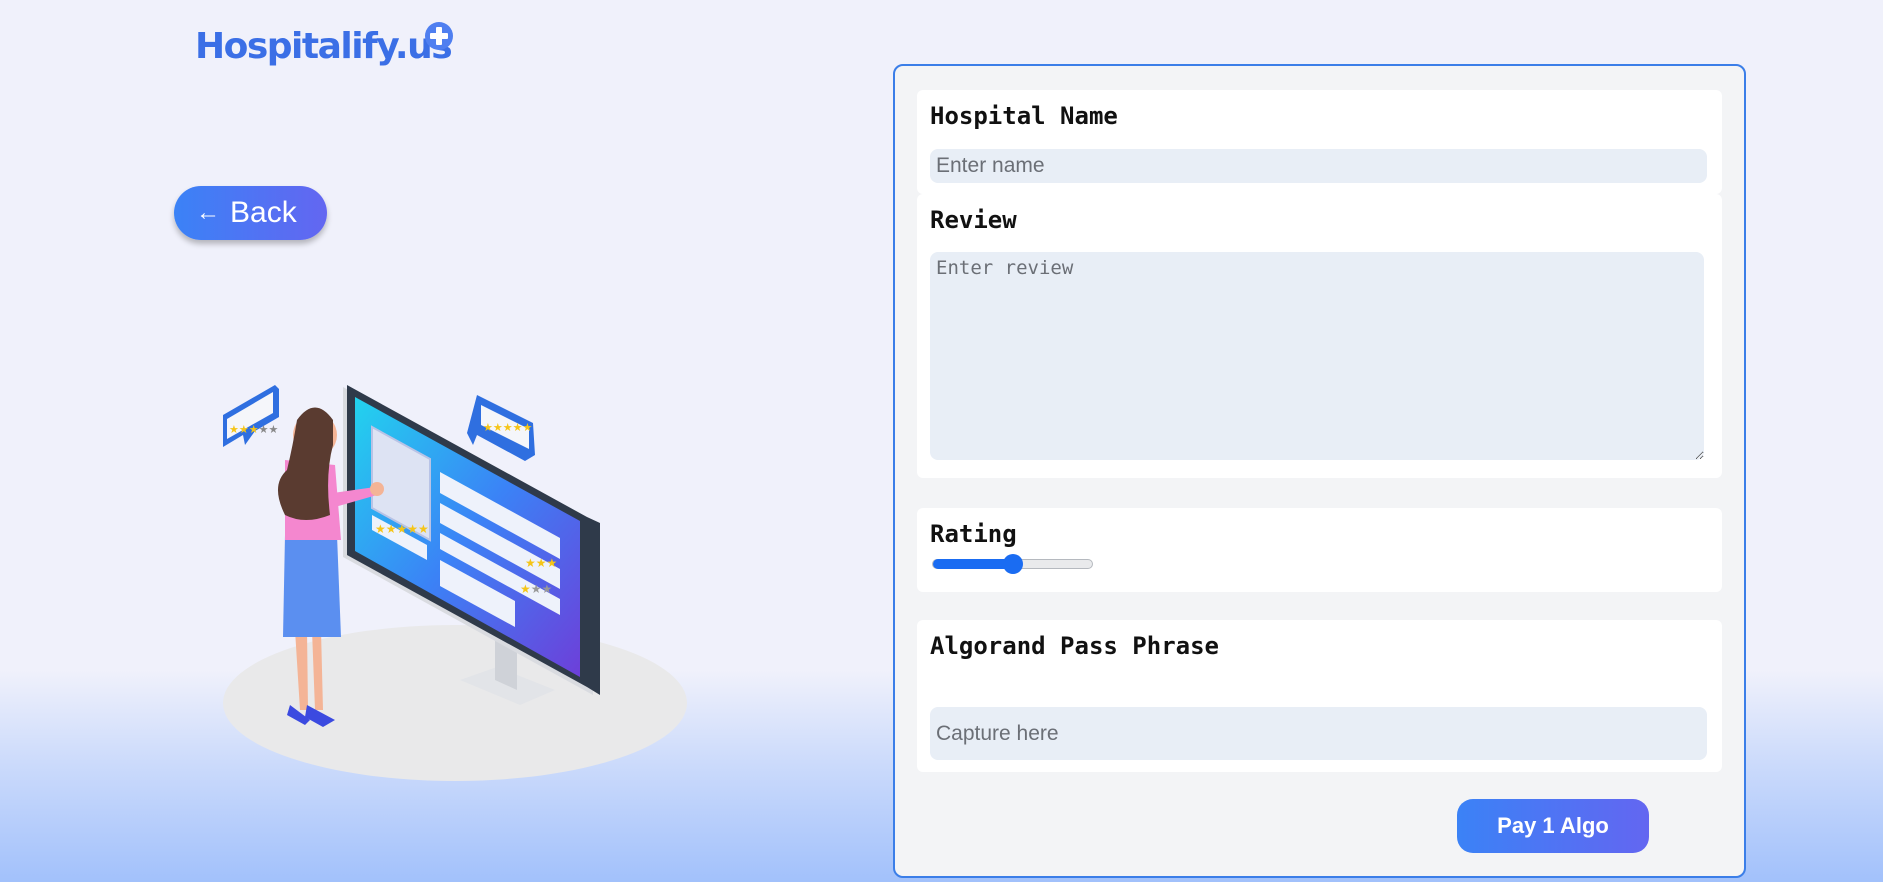 Image resolution: width=1883 pixels, height=882 pixels. What do you see at coordinates (263, 212) in the screenshot?
I see `back-button-label: Back` at bounding box center [263, 212].